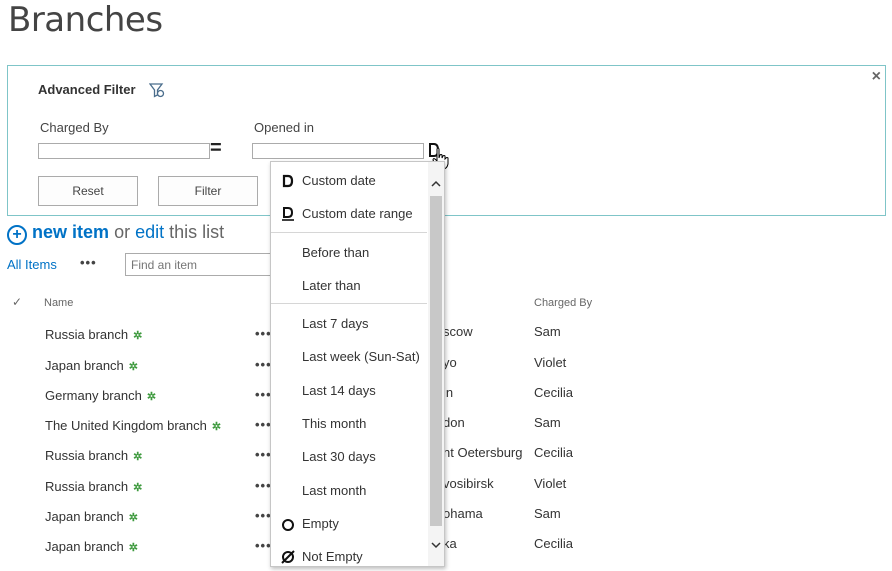 The width and height of the screenshot is (892, 571). I want to click on city-cell: yo, so click(450, 362).